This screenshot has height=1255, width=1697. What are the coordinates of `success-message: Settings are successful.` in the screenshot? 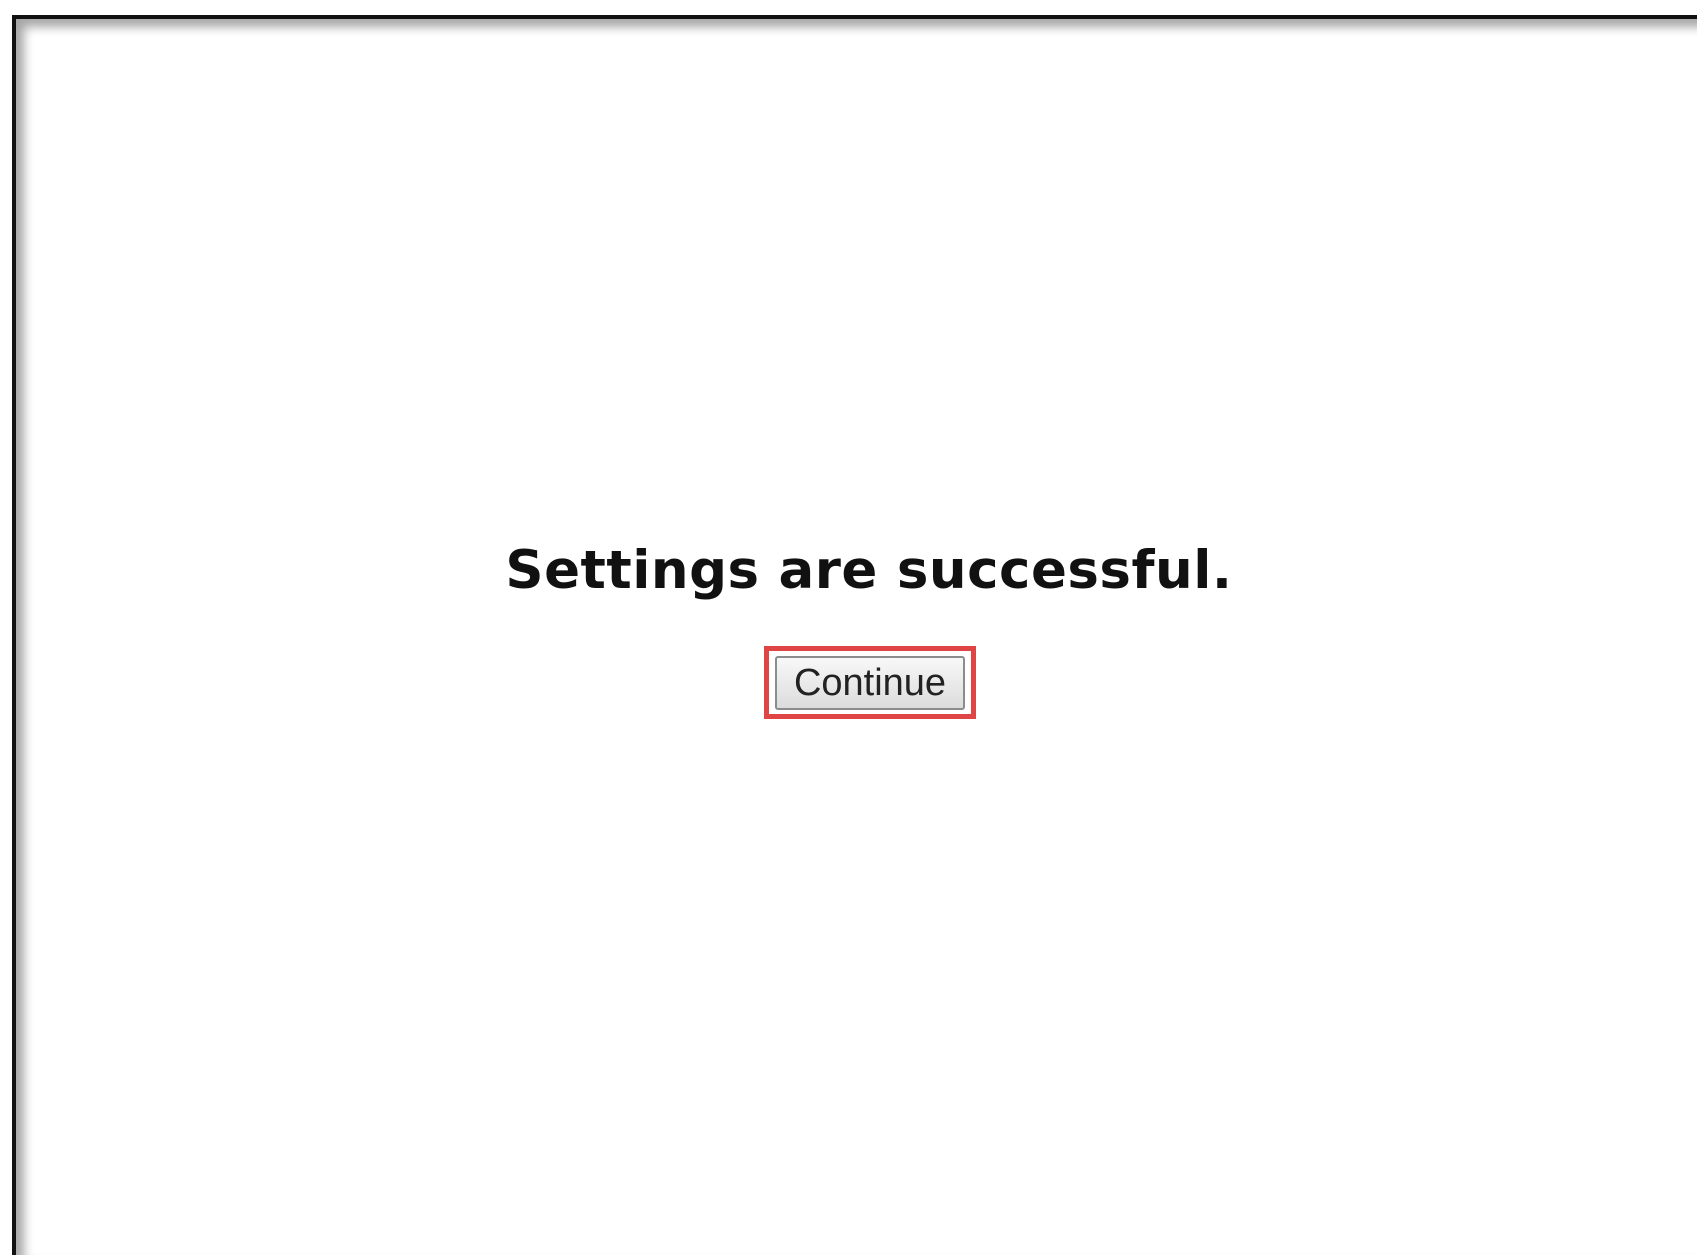 It's located at (869, 570).